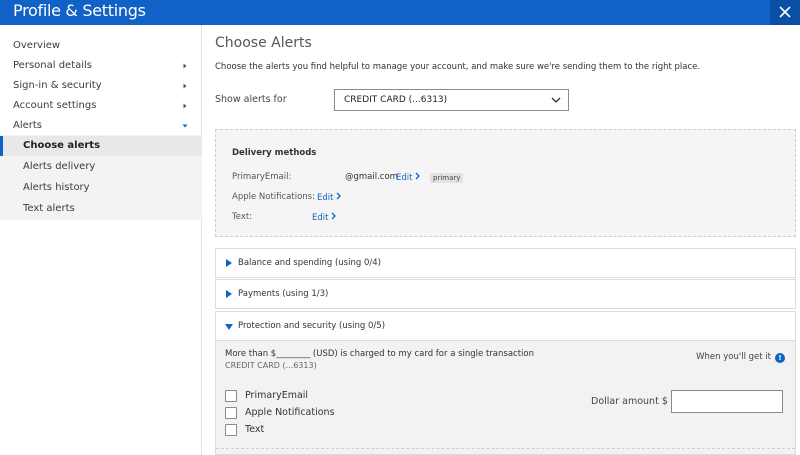 Image resolution: width=800 pixels, height=455 pixels. What do you see at coordinates (396, 100) in the screenshot?
I see `account-select-value: CREDIT CARD (...6313)` at bounding box center [396, 100].